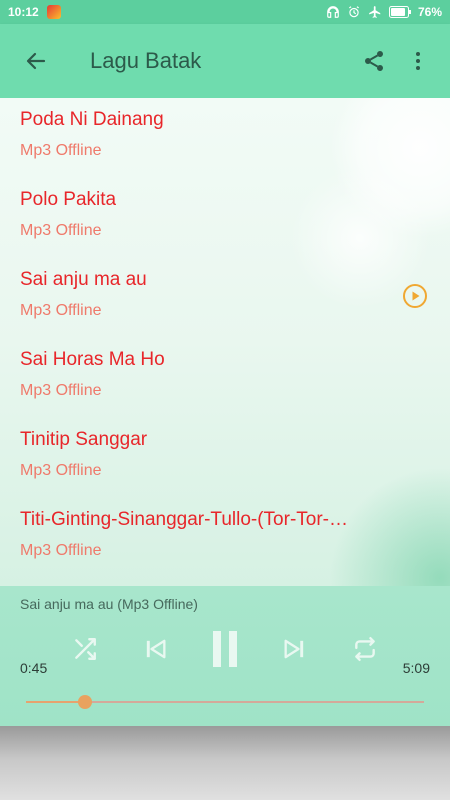 This screenshot has height=800, width=450. Describe the element at coordinates (225, 763) in the screenshot. I see `bottom-ad-area` at that location.